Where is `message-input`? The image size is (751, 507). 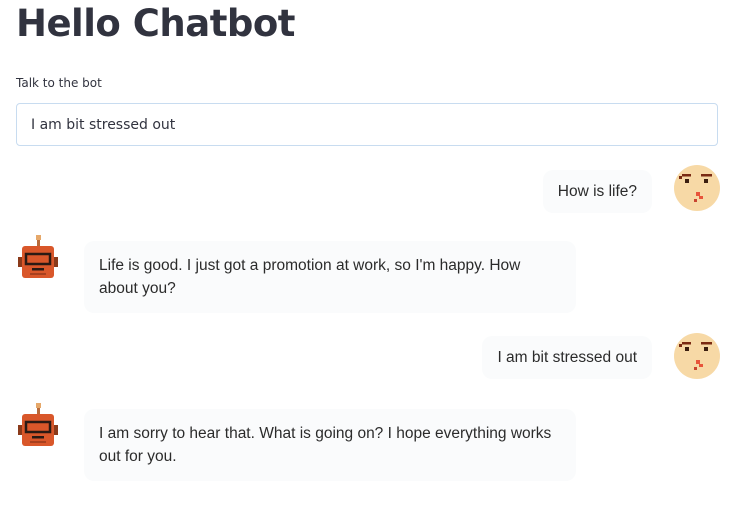 message-input is located at coordinates (367, 124).